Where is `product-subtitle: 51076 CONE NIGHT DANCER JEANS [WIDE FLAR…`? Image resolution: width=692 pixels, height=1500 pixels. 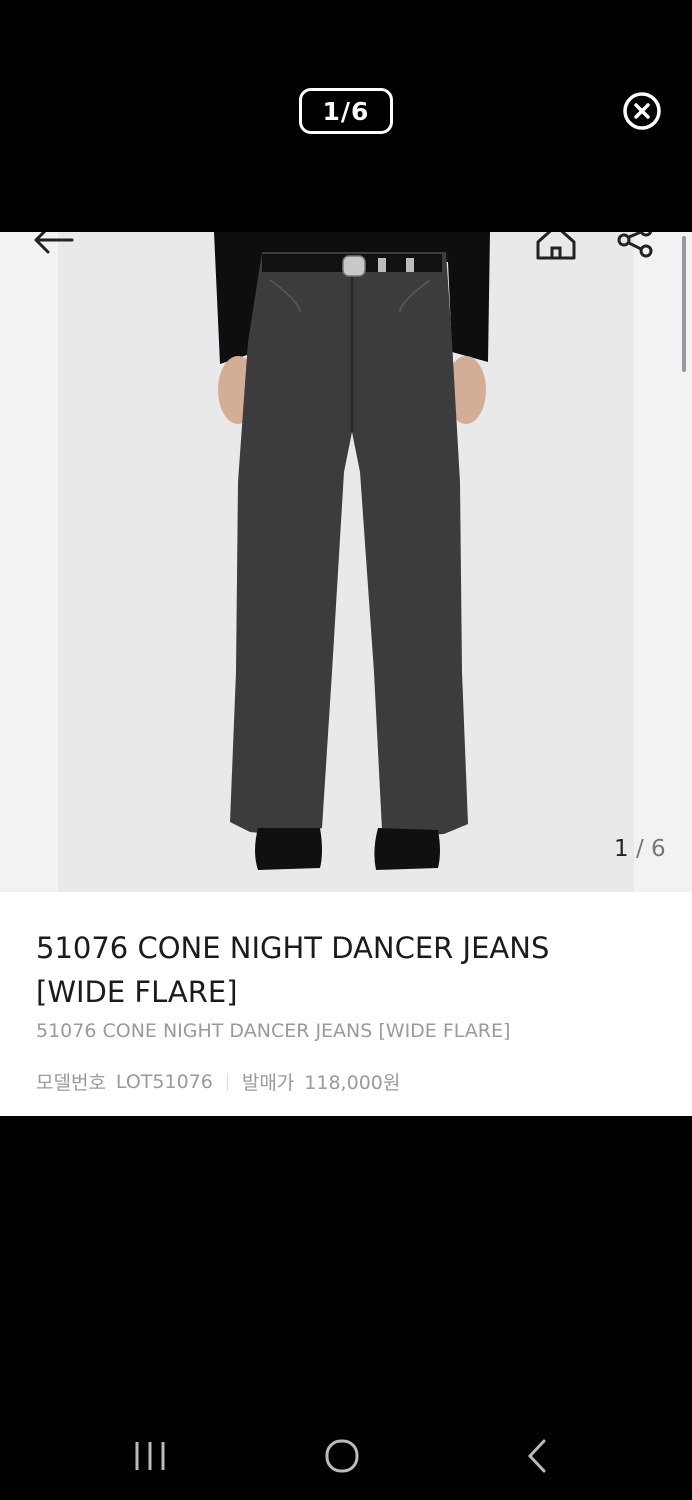 product-subtitle: 51076 CONE NIGHT DANCER JEANS [WIDE FLAR… is located at coordinates (273, 1031).